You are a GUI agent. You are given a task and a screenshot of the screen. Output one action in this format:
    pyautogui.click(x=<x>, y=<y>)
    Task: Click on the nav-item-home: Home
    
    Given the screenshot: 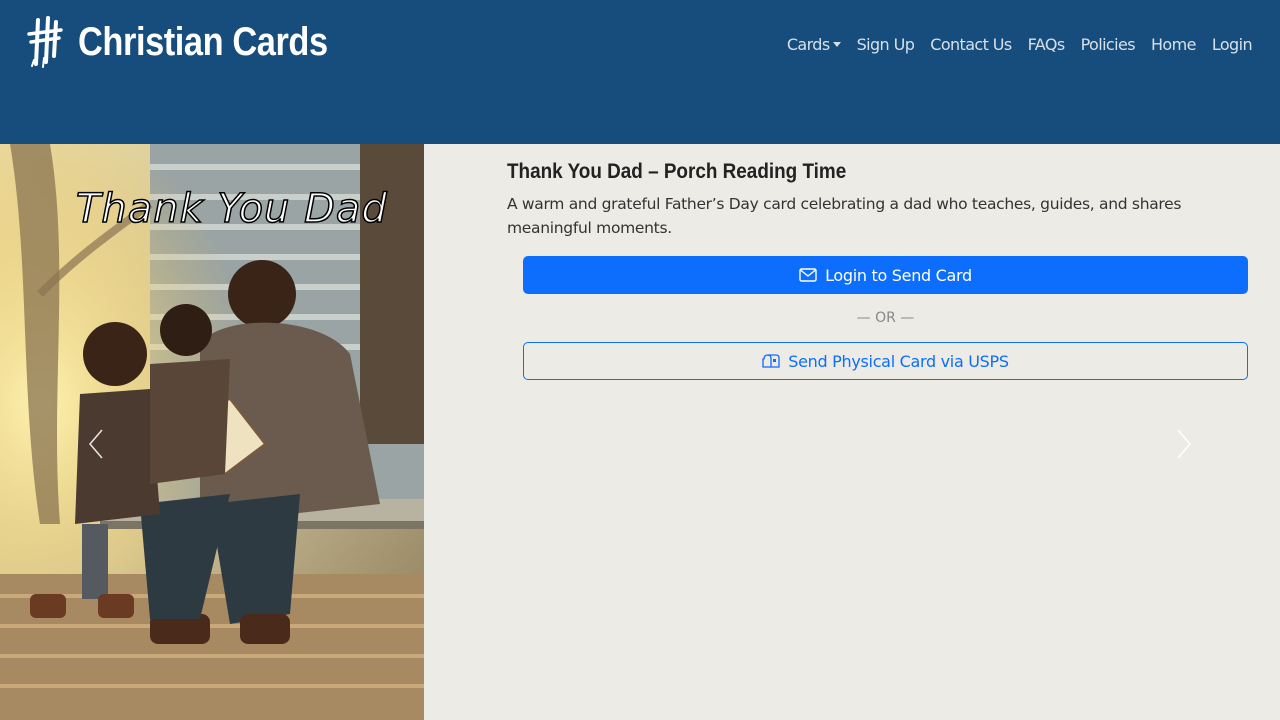 What is the action you would take?
    pyautogui.click(x=1173, y=44)
    